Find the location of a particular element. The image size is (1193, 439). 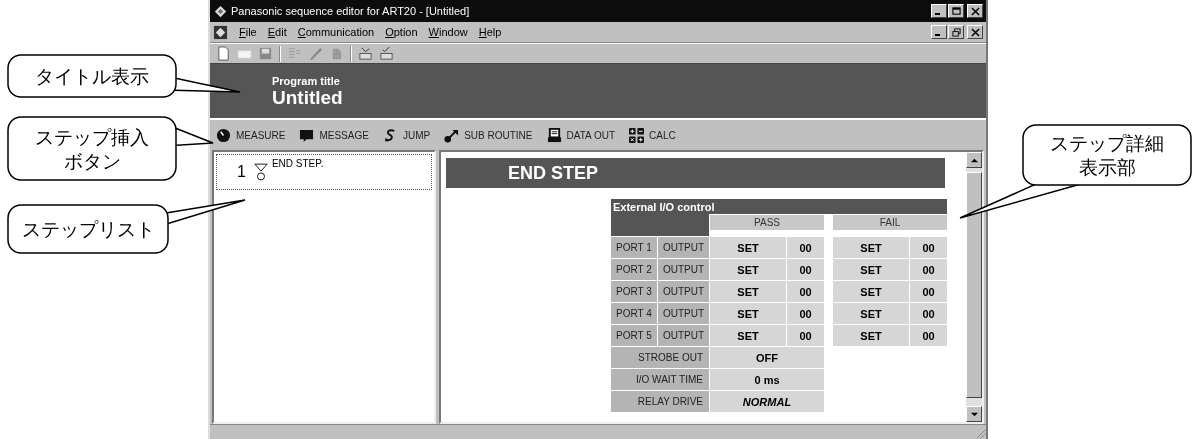

new-file-icon is located at coordinates (223, 53).